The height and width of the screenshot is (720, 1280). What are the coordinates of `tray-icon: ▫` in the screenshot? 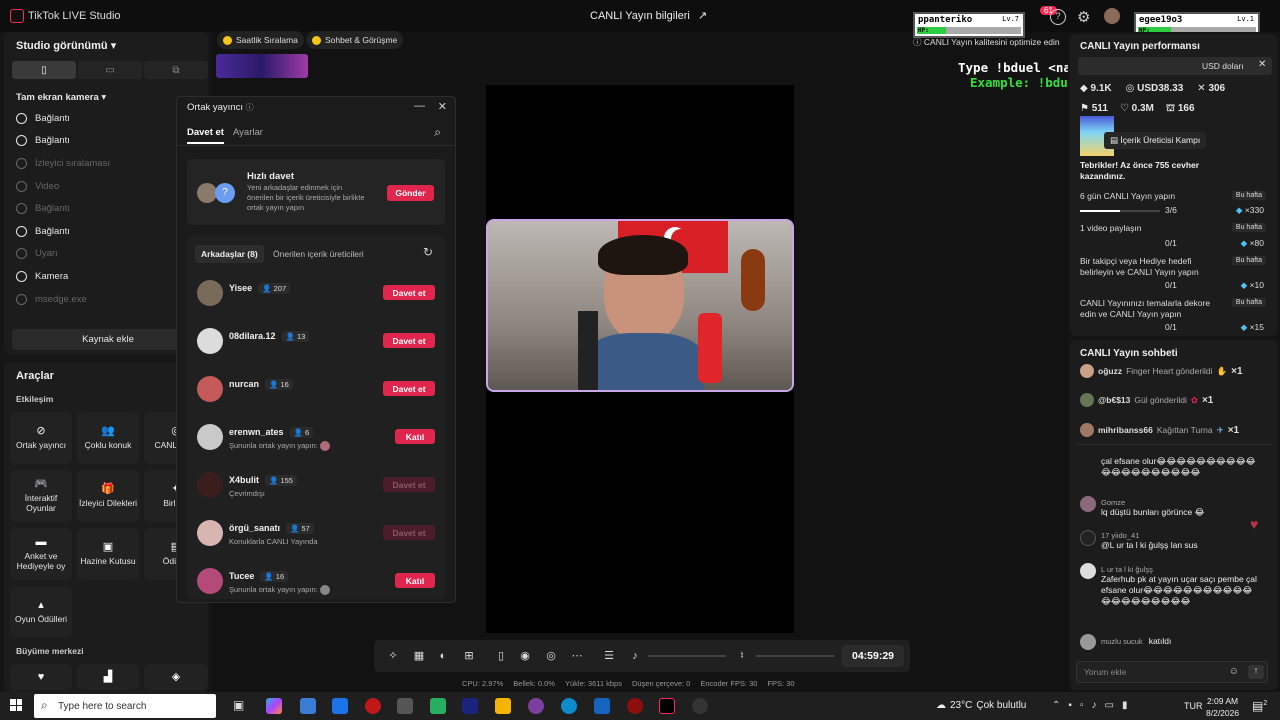 It's located at (1082, 705).